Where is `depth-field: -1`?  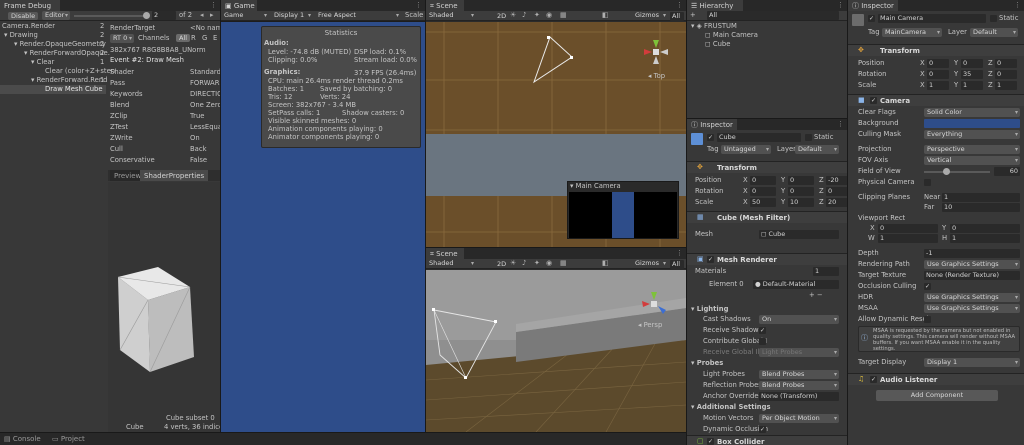
depth-field: -1 is located at coordinates (972, 253).